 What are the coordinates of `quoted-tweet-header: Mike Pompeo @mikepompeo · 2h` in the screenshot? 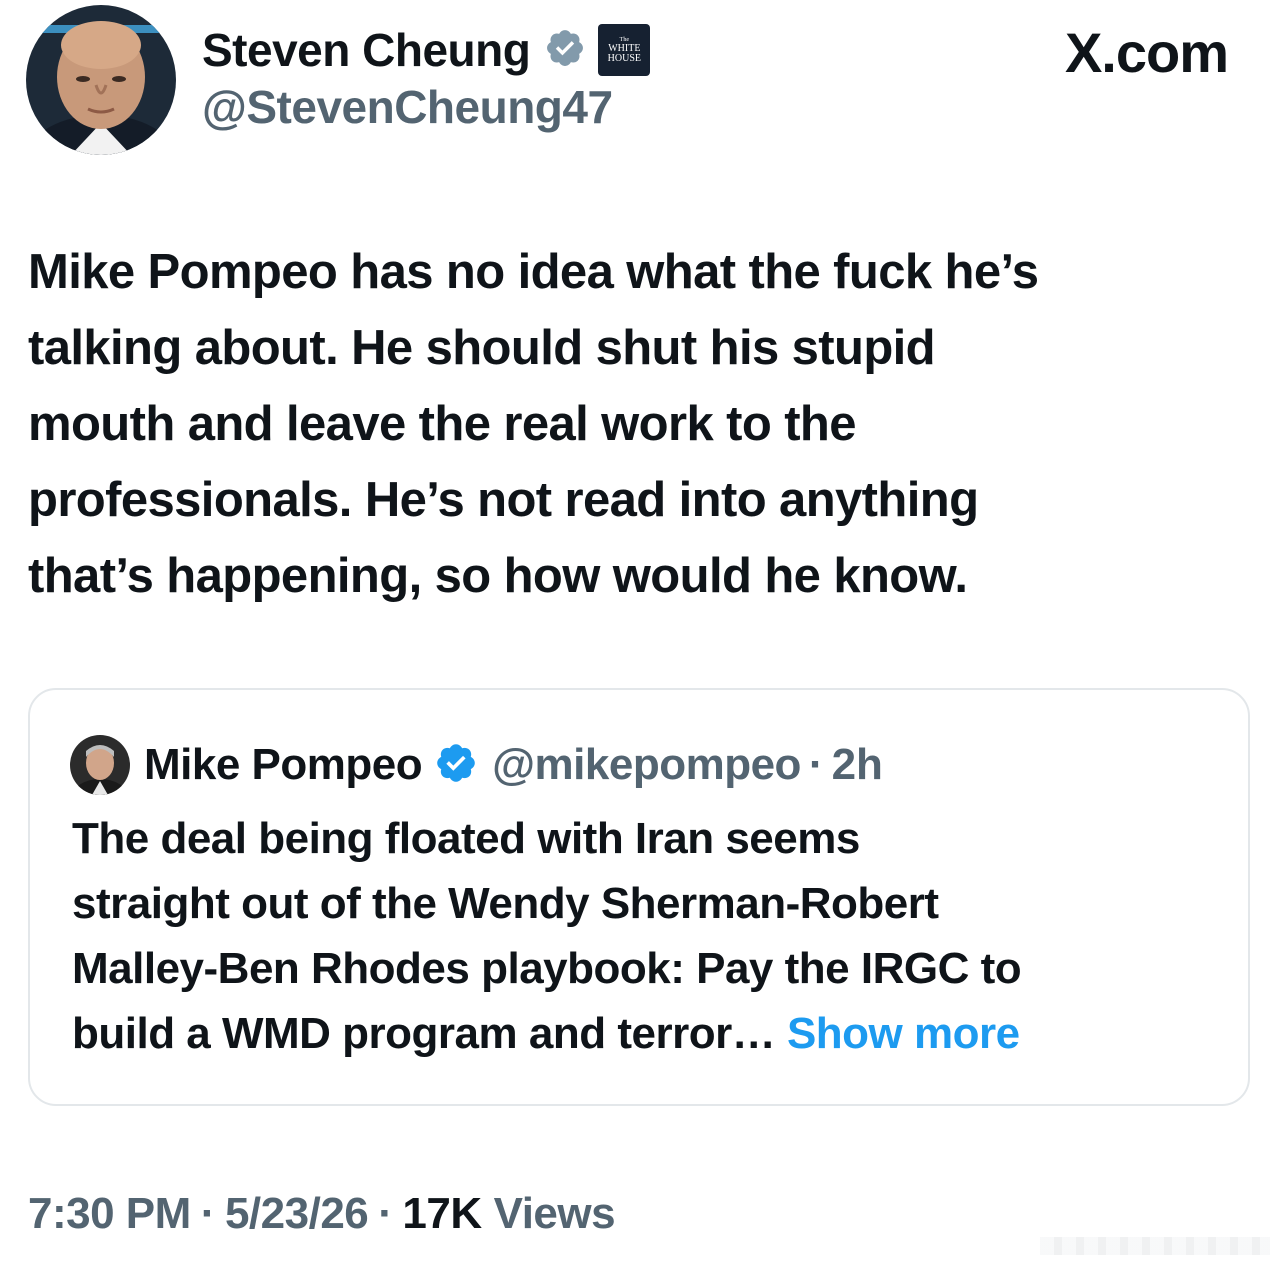 It's located at (476, 765).